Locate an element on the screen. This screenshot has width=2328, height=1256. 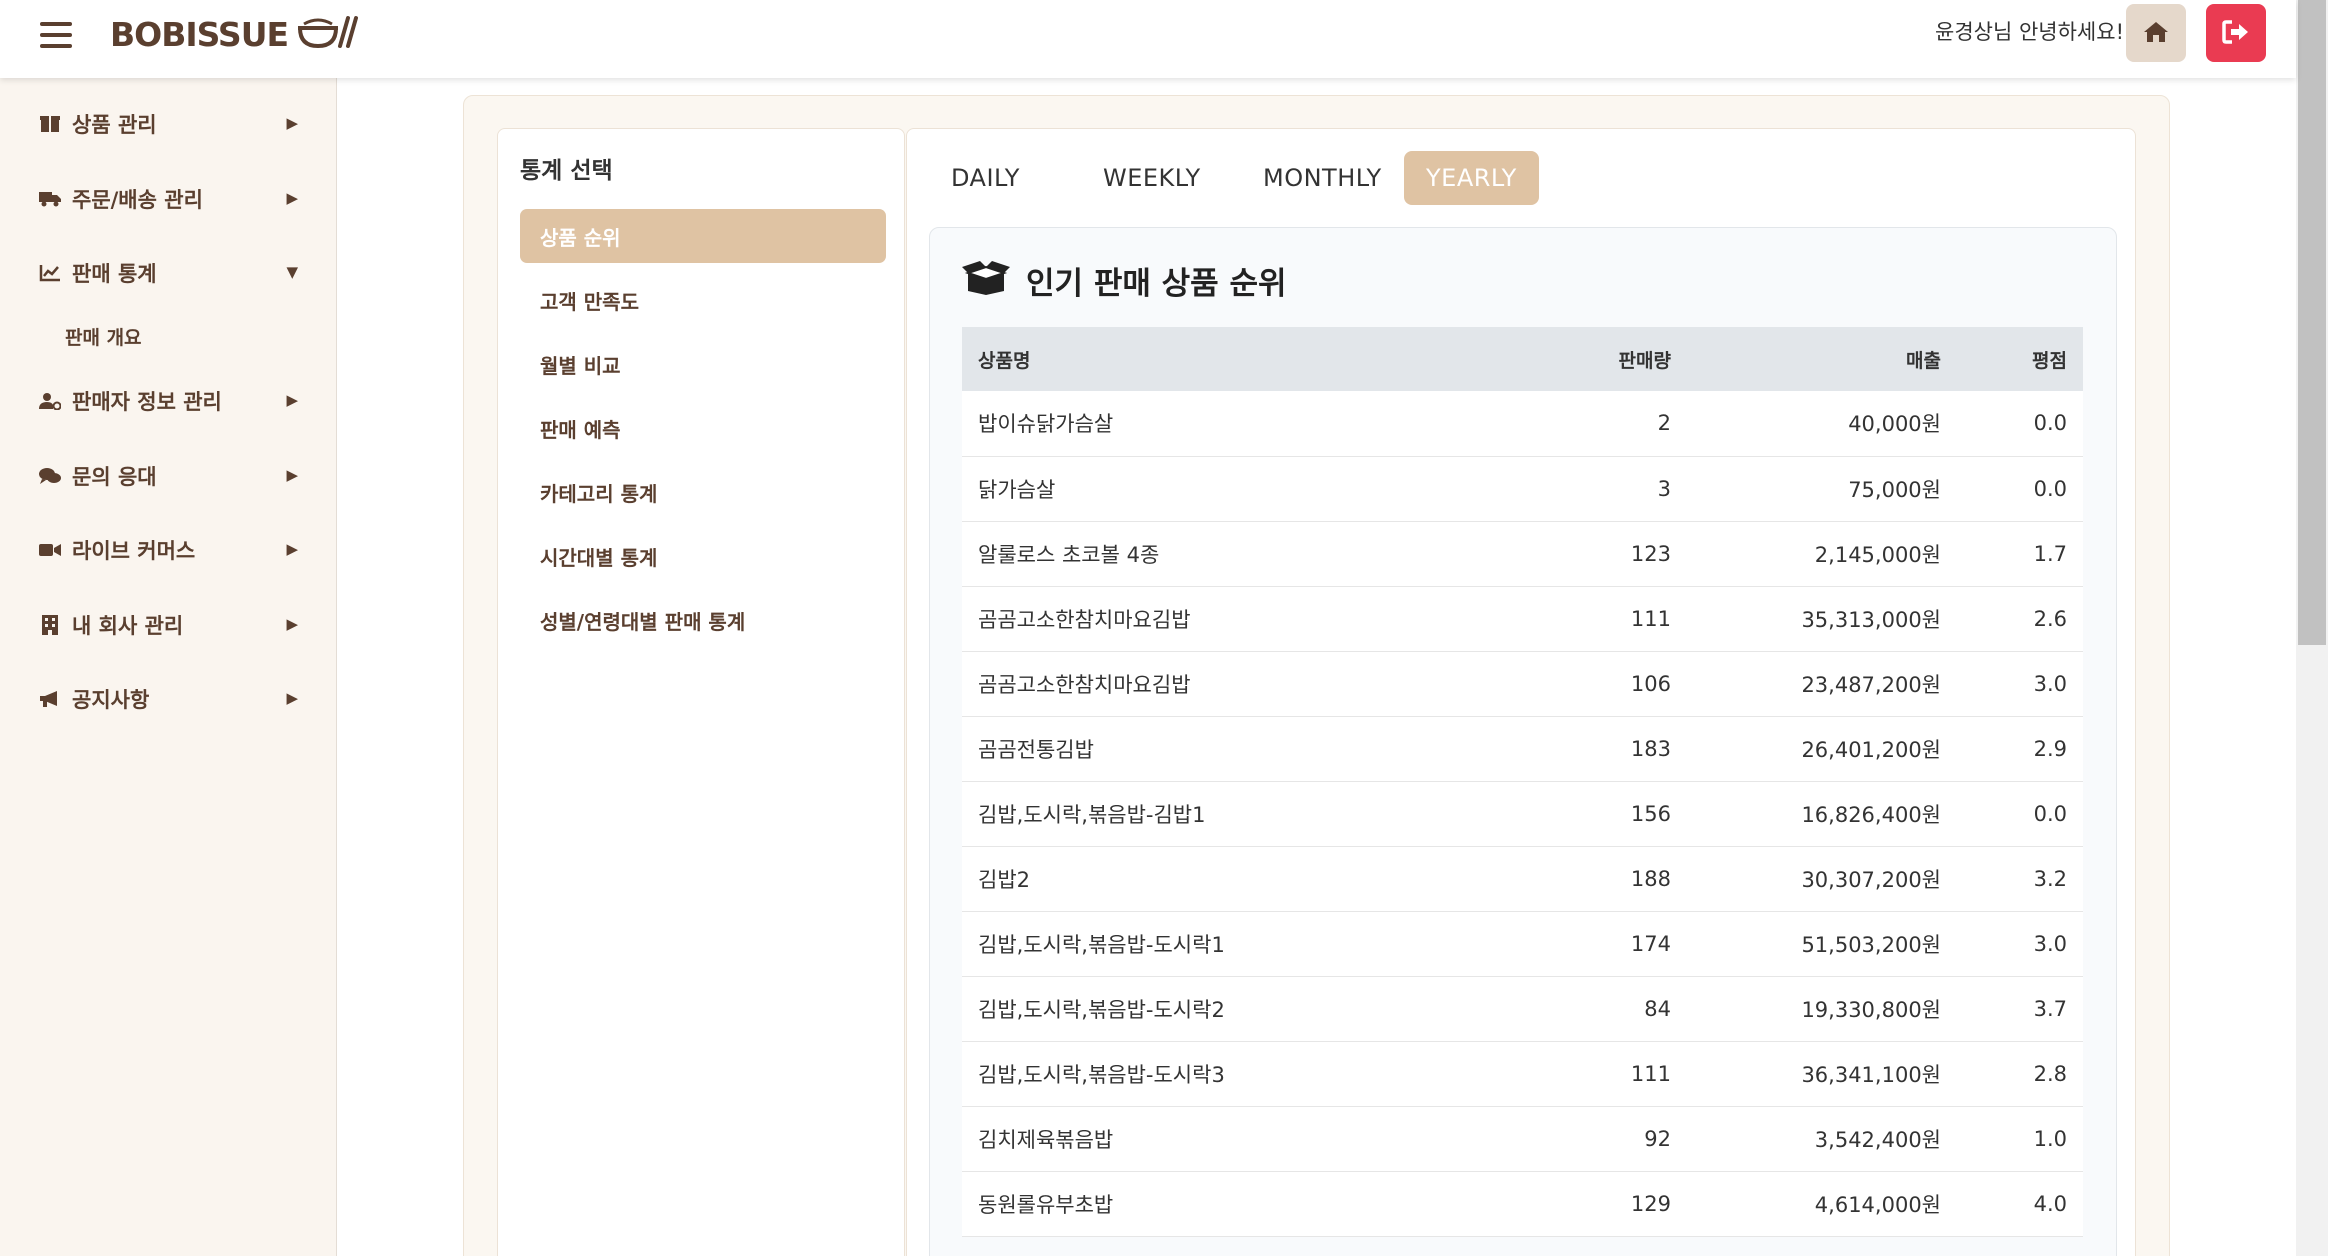
tab-monthly: MONTHLY is located at coordinates (1322, 178).